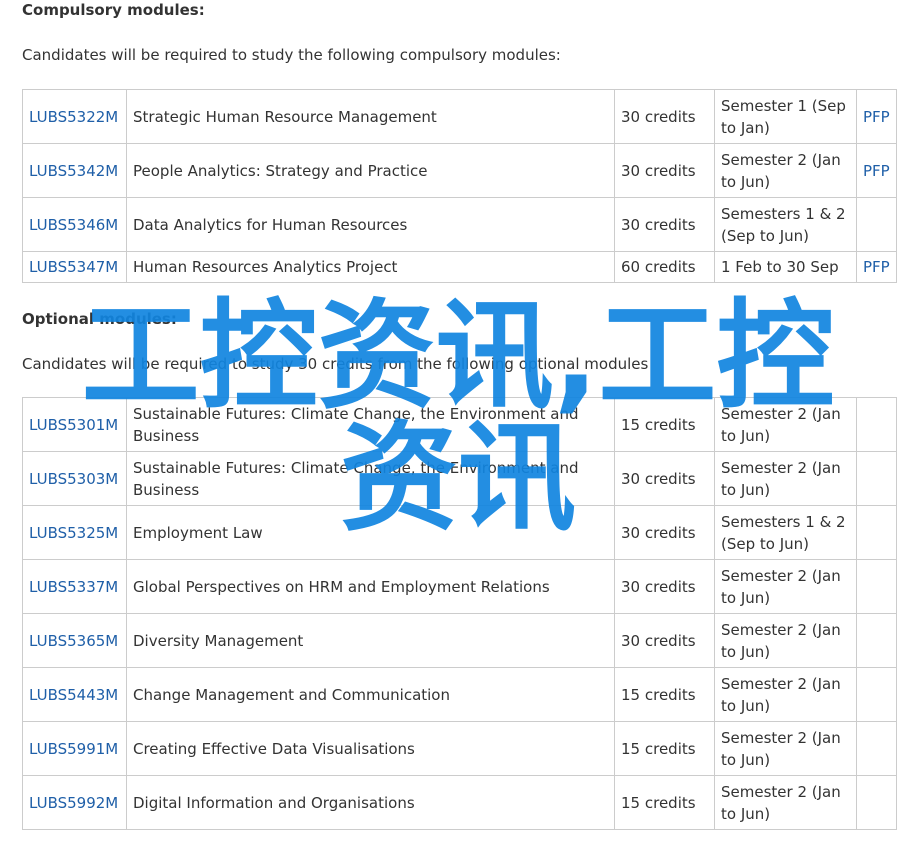  What do you see at coordinates (73, 533) in the screenshot?
I see `module-code-link: LUBS5325M` at bounding box center [73, 533].